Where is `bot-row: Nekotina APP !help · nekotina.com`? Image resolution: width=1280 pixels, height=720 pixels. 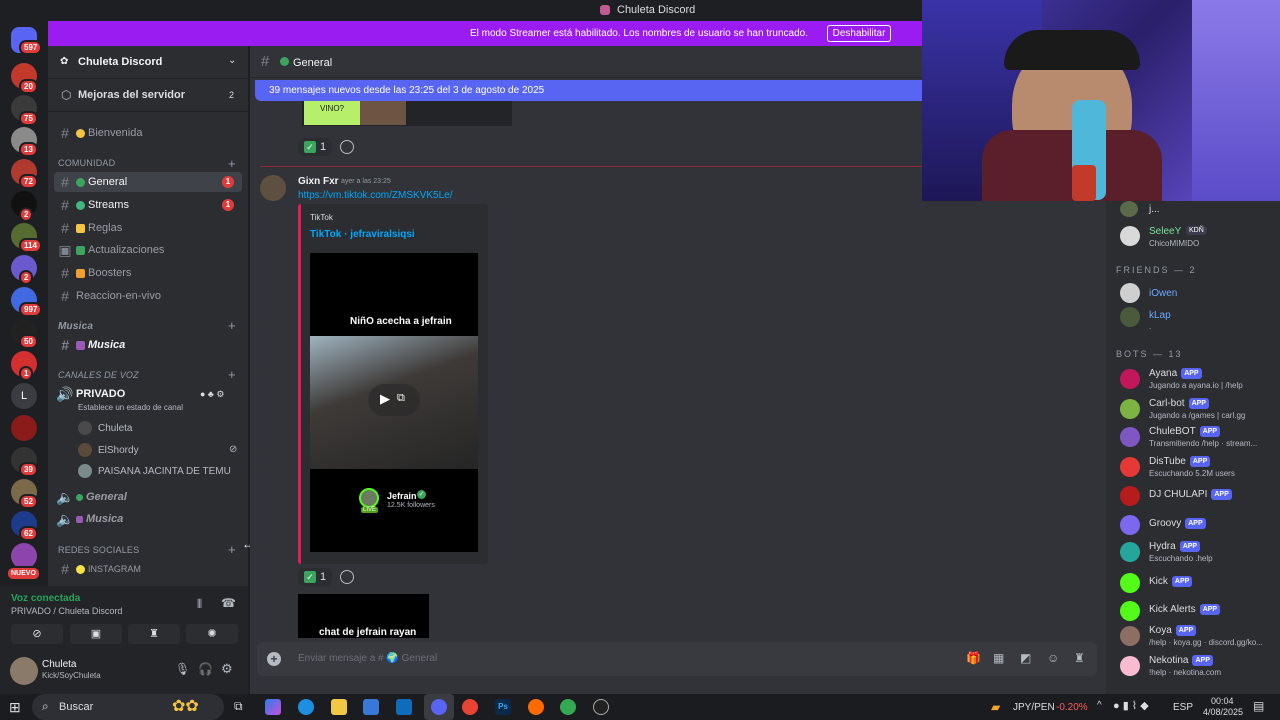 bot-row: Nekotina APP !help · nekotina.com is located at coordinates (1193, 668).